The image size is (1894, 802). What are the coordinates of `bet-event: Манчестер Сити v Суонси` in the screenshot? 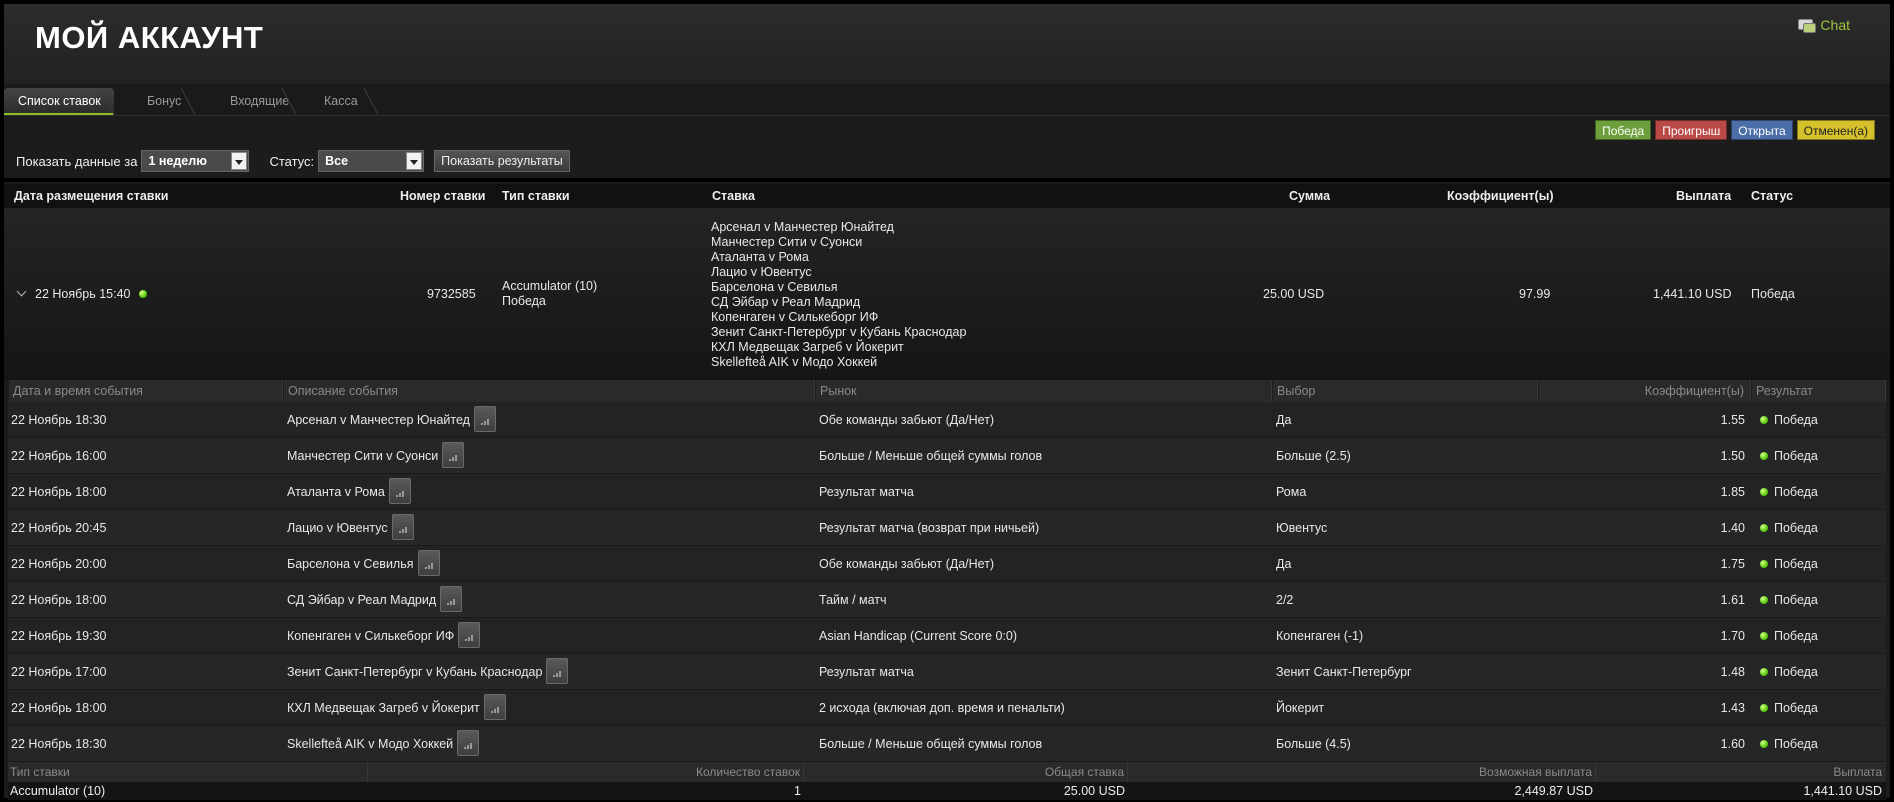 It's located at (787, 242).